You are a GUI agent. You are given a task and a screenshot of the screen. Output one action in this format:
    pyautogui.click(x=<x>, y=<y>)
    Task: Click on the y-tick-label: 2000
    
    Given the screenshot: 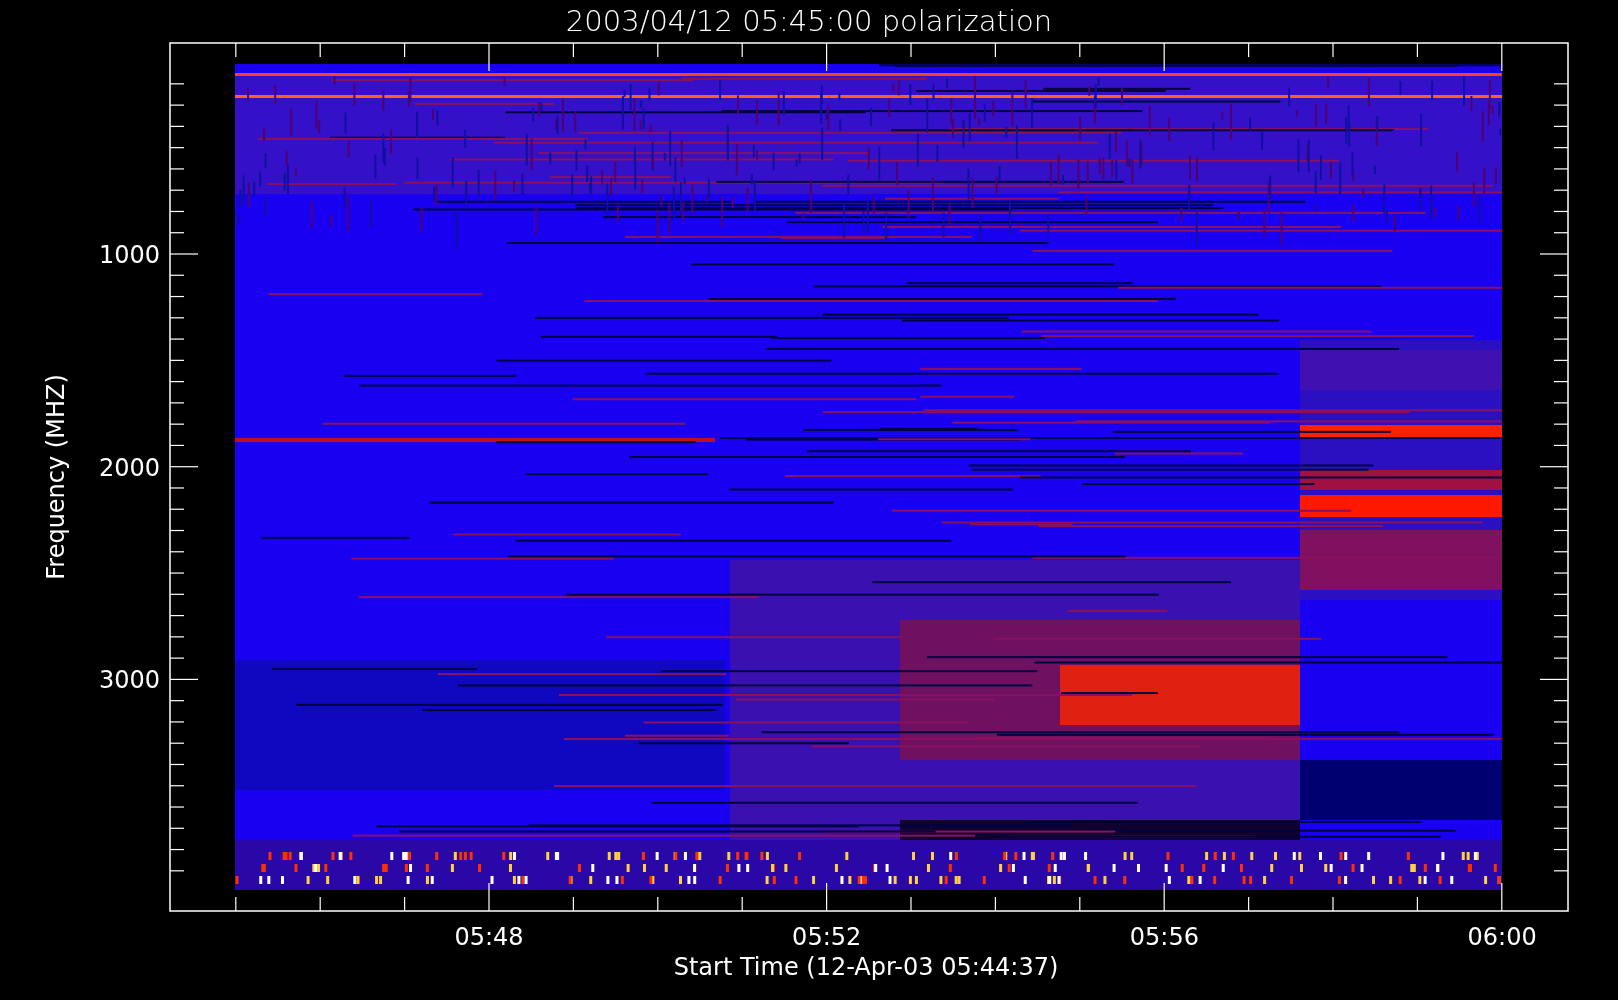 What is the action you would take?
    pyautogui.click(x=129, y=467)
    